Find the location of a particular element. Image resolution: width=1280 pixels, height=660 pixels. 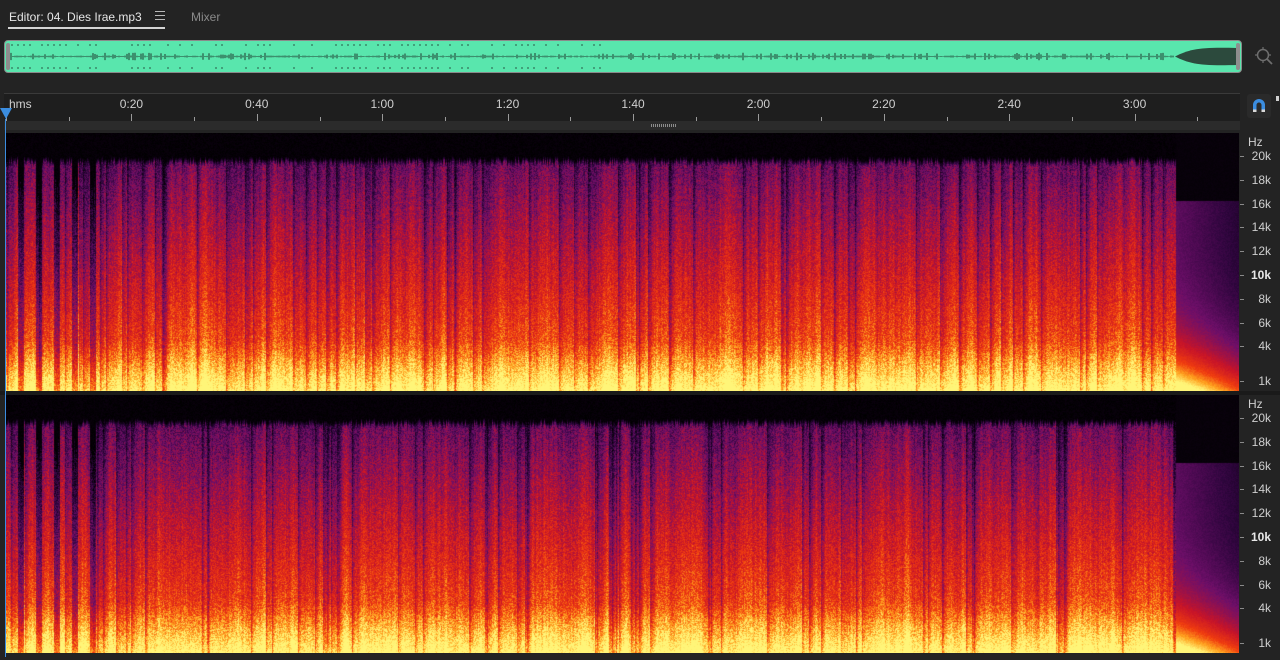

playhead-marker is located at coordinates (6, 113).